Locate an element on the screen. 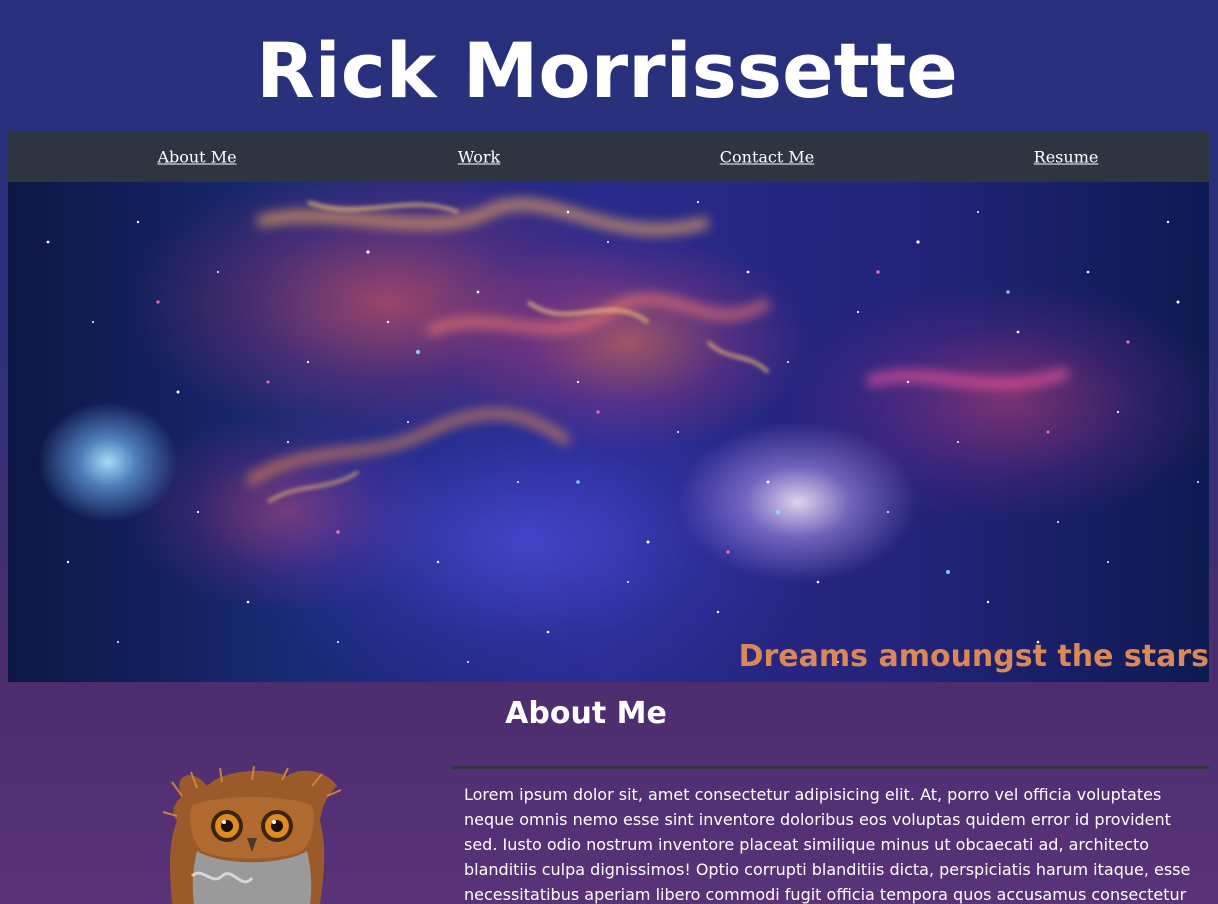  nav-link-about-me: About Me is located at coordinates (196, 157).